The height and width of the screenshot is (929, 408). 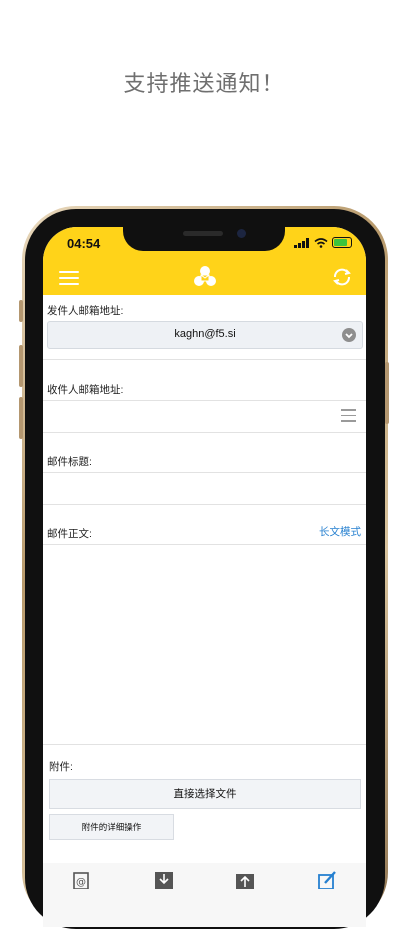 I want to click on tab-compose, so click(x=327, y=879).